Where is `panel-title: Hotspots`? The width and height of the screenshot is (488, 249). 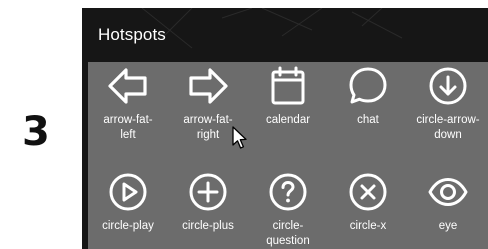 panel-title: Hotspots is located at coordinates (132, 34).